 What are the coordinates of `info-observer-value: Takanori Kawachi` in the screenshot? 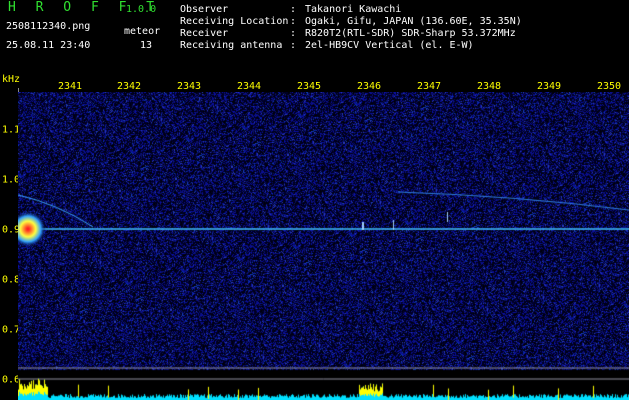 It's located at (353, 9).